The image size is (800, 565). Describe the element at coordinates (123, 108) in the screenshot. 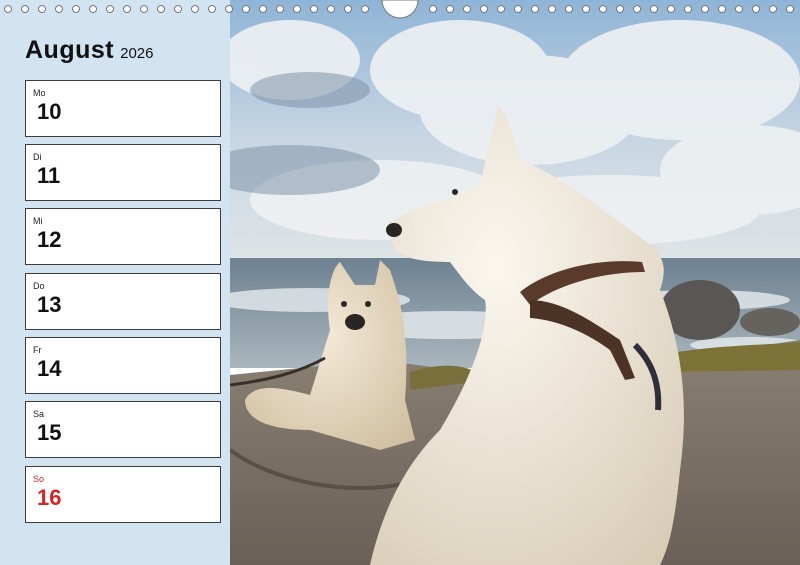

I see `day-box-mo: Mo 10` at that location.